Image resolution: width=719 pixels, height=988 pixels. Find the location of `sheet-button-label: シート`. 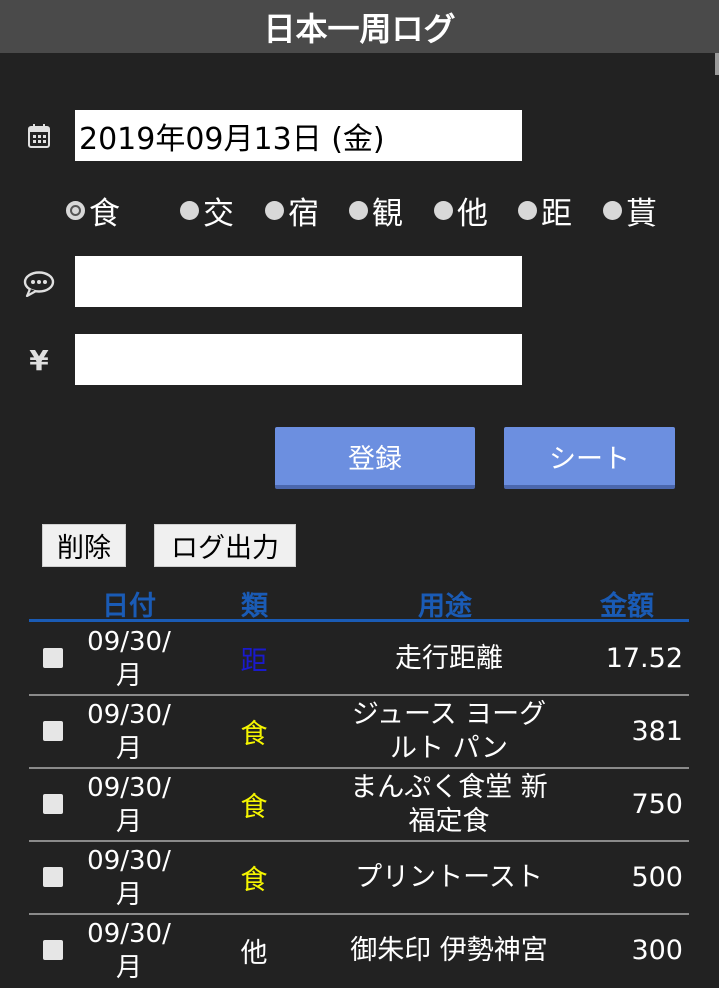

sheet-button-label: シート is located at coordinates (589, 459).